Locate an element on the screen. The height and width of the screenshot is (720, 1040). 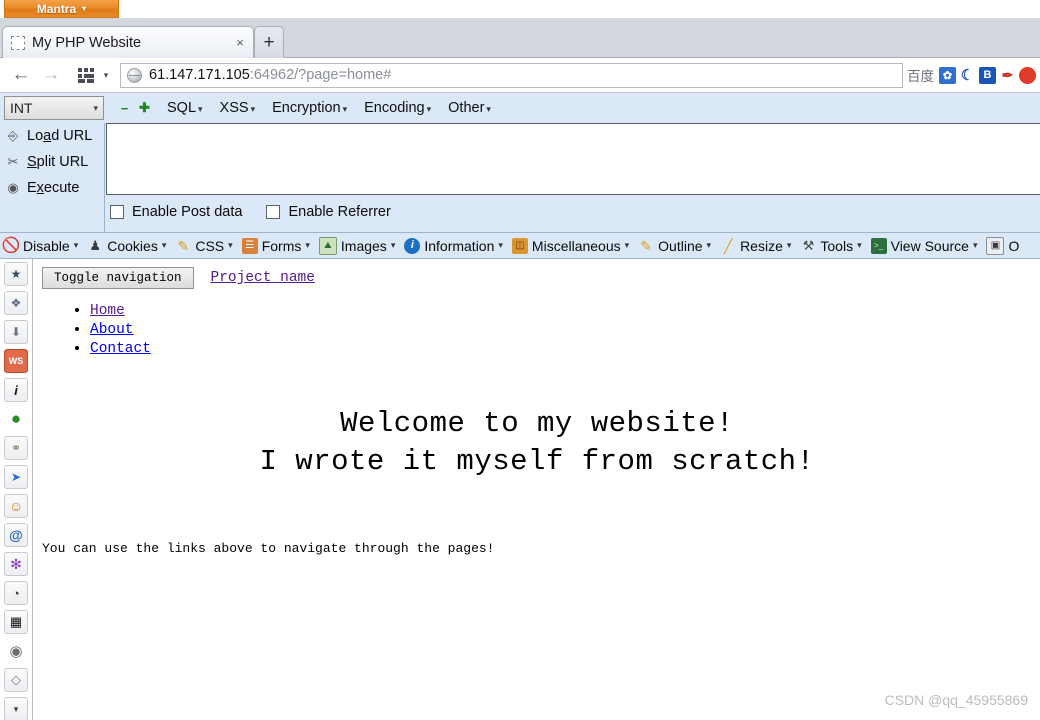
pencil-icon: ✎ is located at coordinates (183, 245).